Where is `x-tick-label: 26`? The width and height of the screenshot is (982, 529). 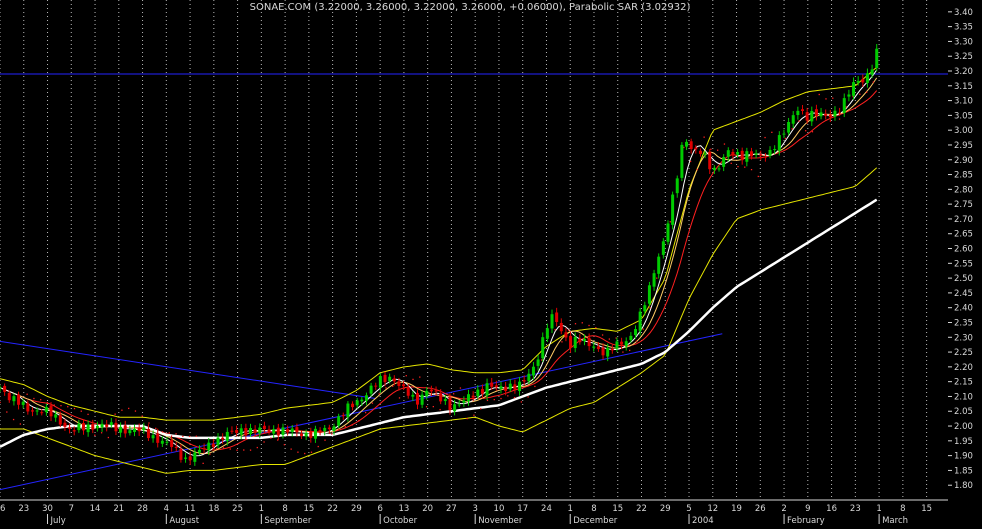 x-tick-label: 26 is located at coordinates (760, 509).